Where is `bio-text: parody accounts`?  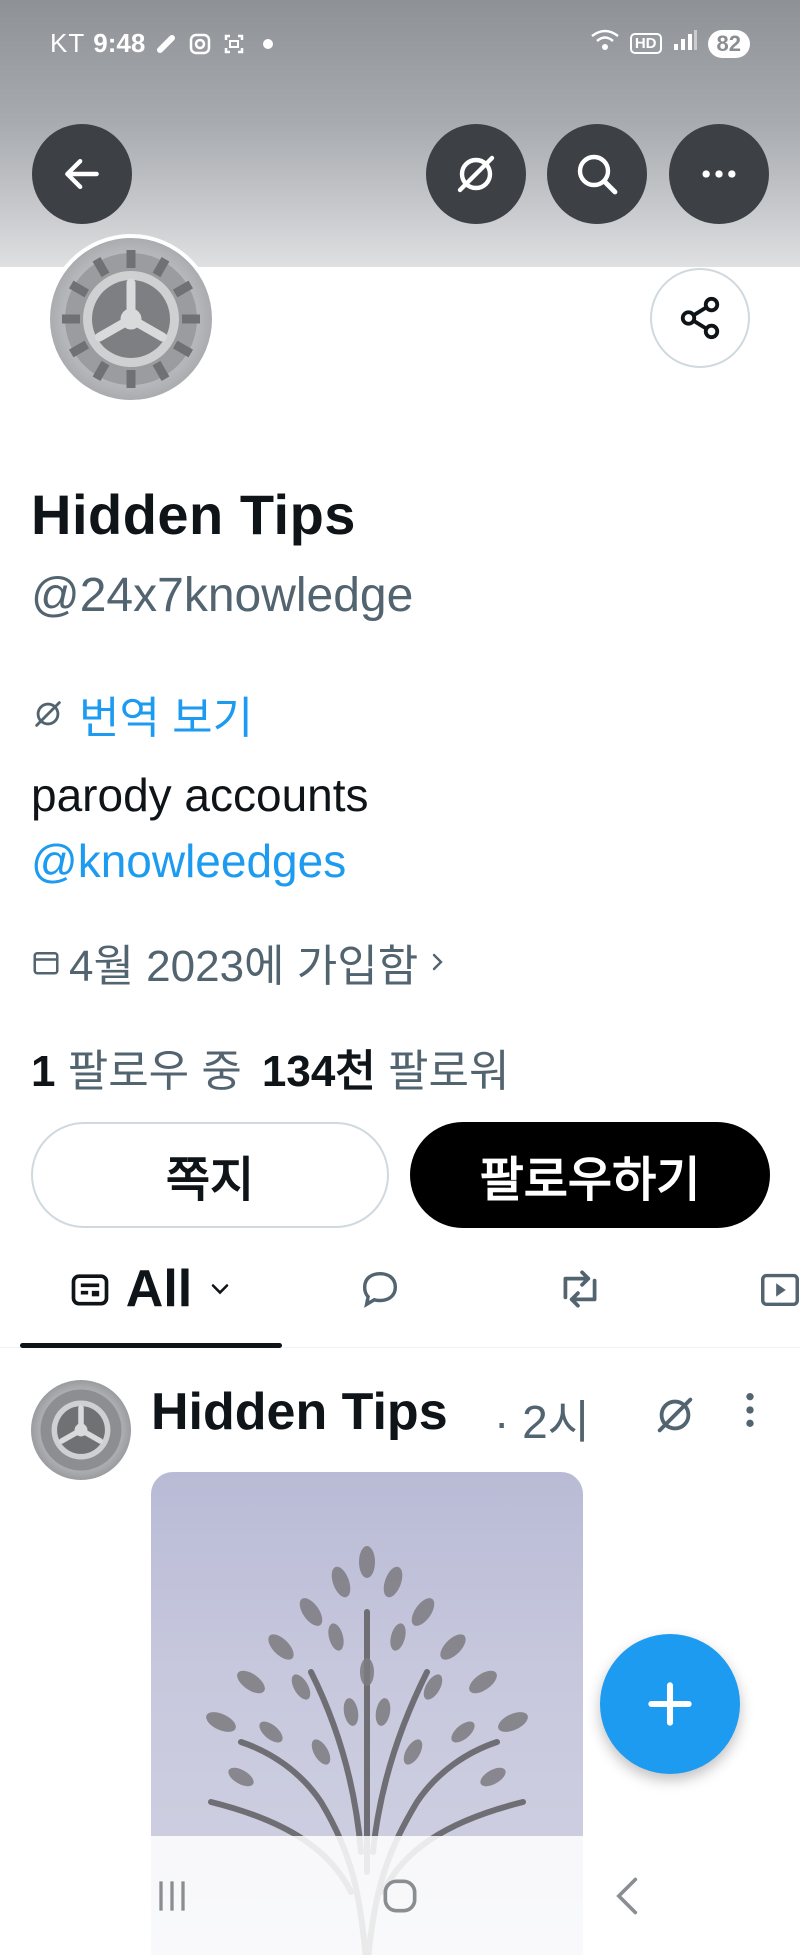 bio-text: parody accounts is located at coordinates (200, 795).